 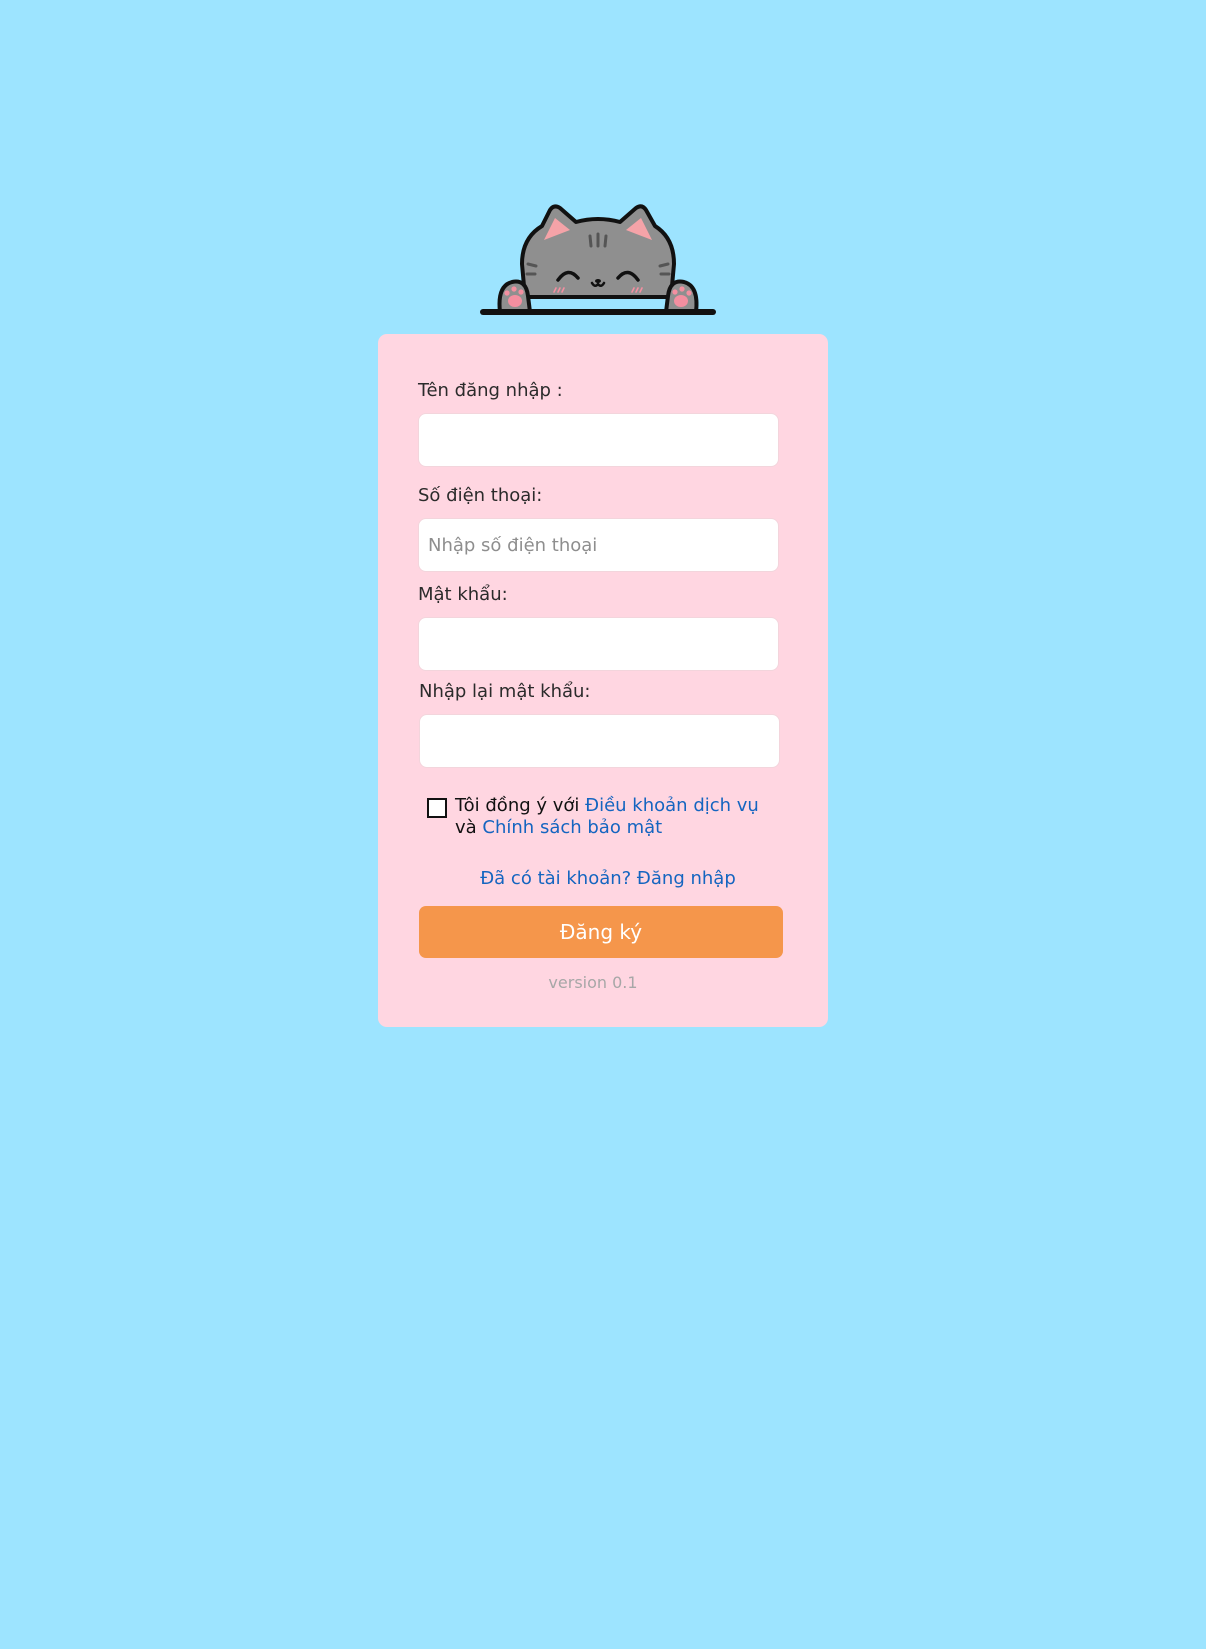 I want to click on username-label: Tên đăng nhập :, so click(x=490, y=390).